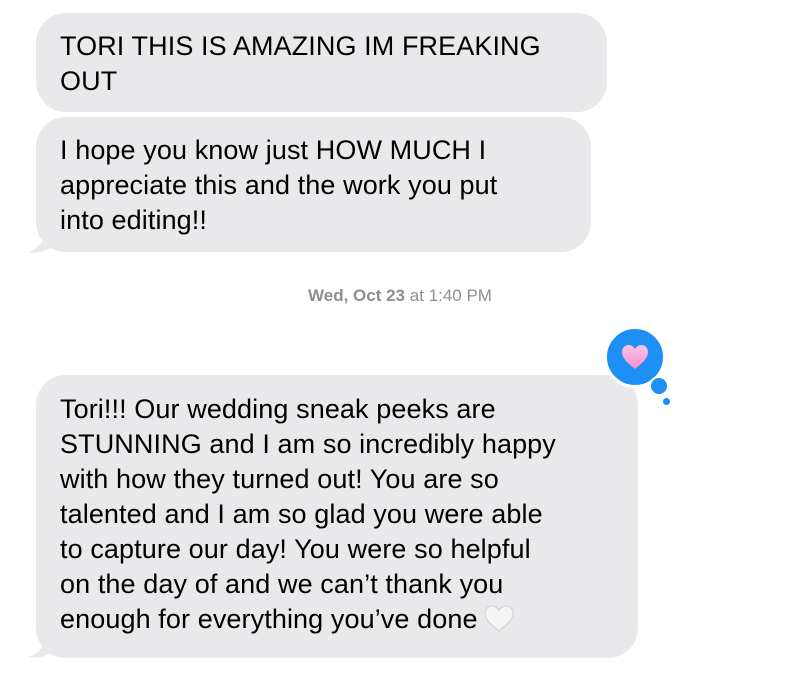  Describe the element at coordinates (635, 357) in the screenshot. I see `pink-heart-icon` at that location.